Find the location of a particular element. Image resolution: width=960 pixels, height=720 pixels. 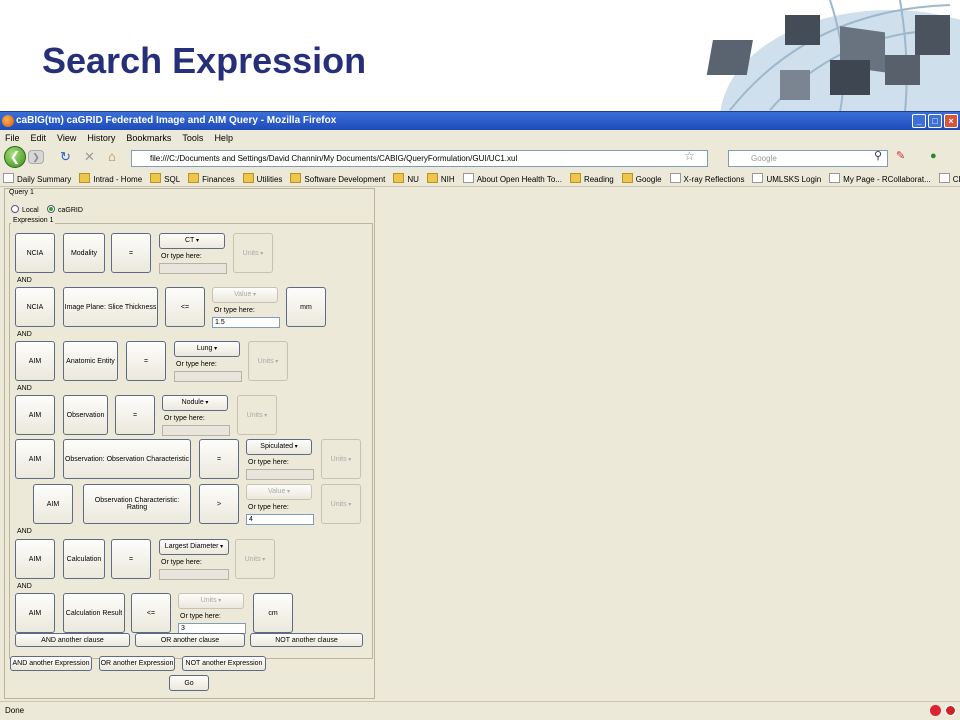

field-button: Calculation Result is located at coordinates (94, 613).